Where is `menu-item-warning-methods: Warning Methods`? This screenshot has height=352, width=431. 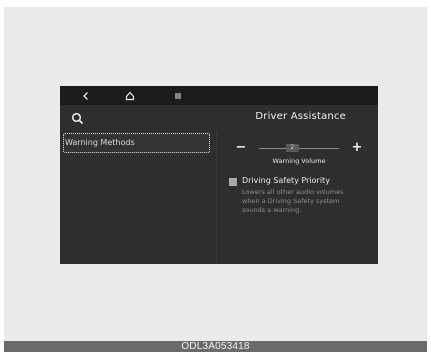 menu-item-warning-methods: Warning Methods is located at coordinates (136, 143).